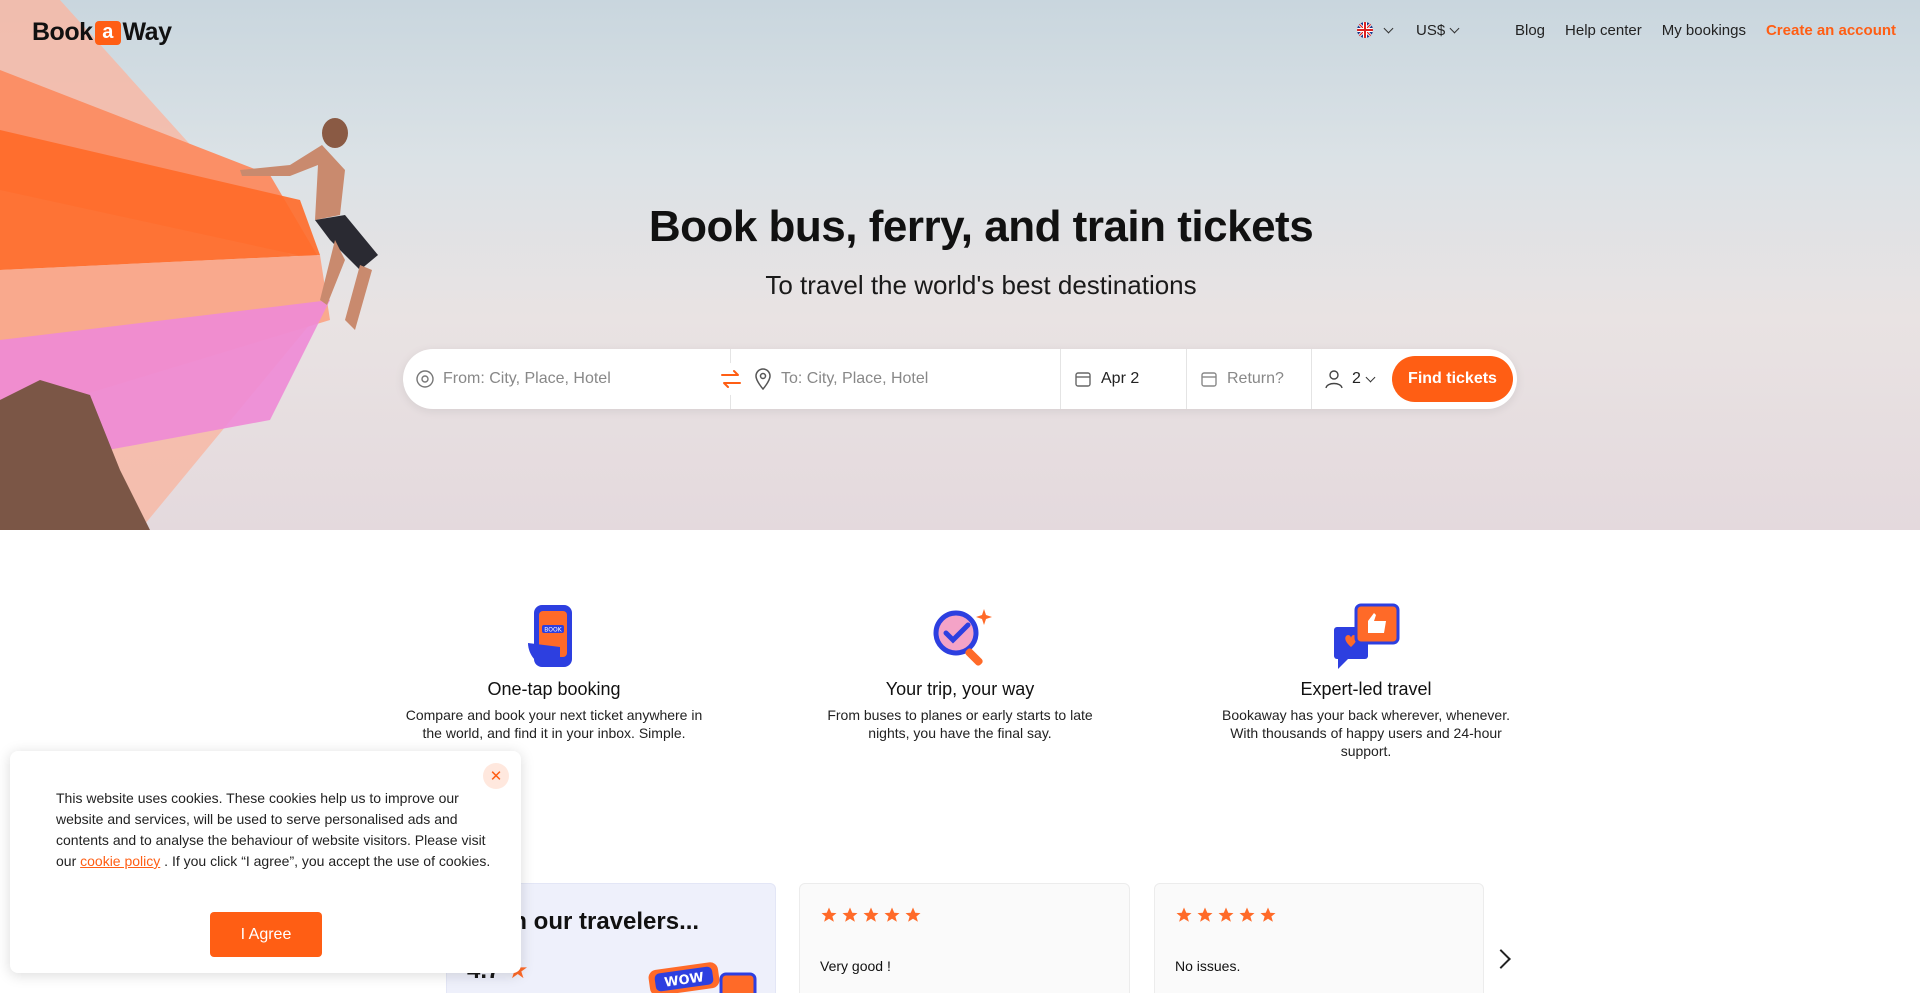 The height and width of the screenshot is (993, 1920). I want to click on to-field: To: City, Place, Hotel, so click(896, 379).